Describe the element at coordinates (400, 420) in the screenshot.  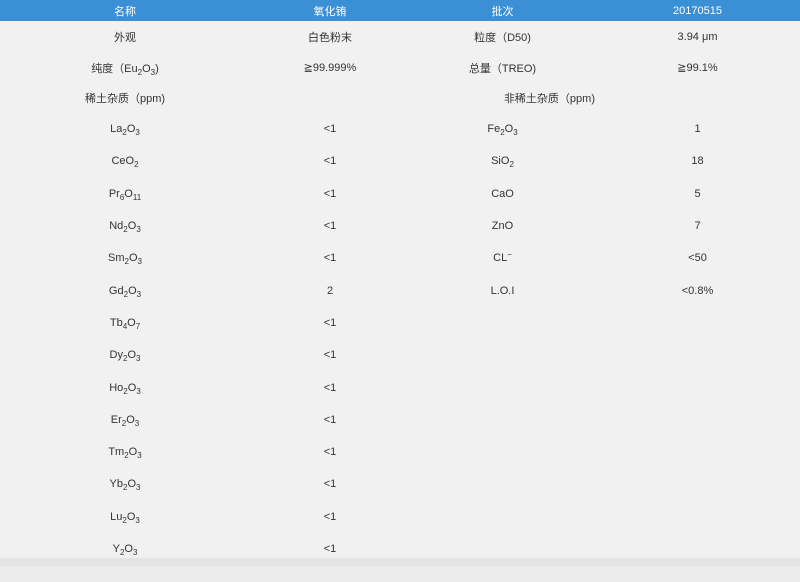
I see `impurity-row: Er2O3 <1` at that location.